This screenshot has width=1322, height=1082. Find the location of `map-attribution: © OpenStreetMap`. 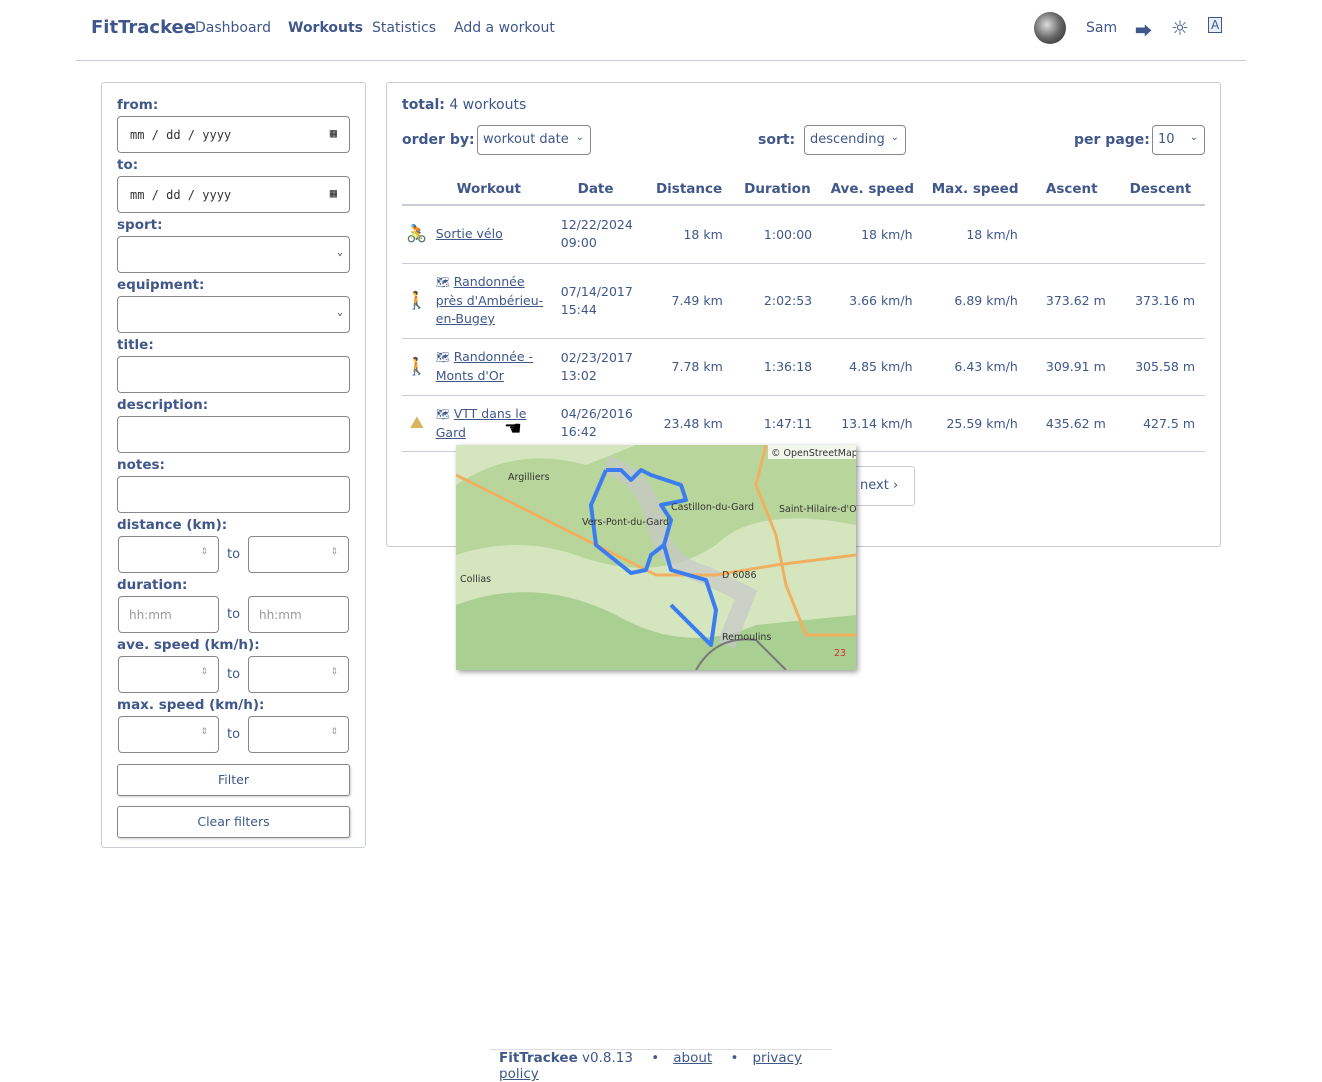

map-attribution: © OpenStreetMap is located at coordinates (813, 453).